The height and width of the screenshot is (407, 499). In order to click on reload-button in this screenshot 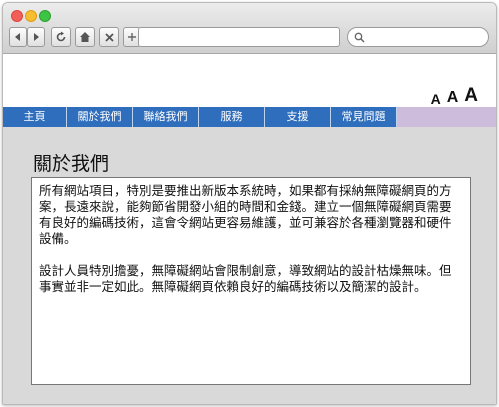, I will do `click(61, 37)`.